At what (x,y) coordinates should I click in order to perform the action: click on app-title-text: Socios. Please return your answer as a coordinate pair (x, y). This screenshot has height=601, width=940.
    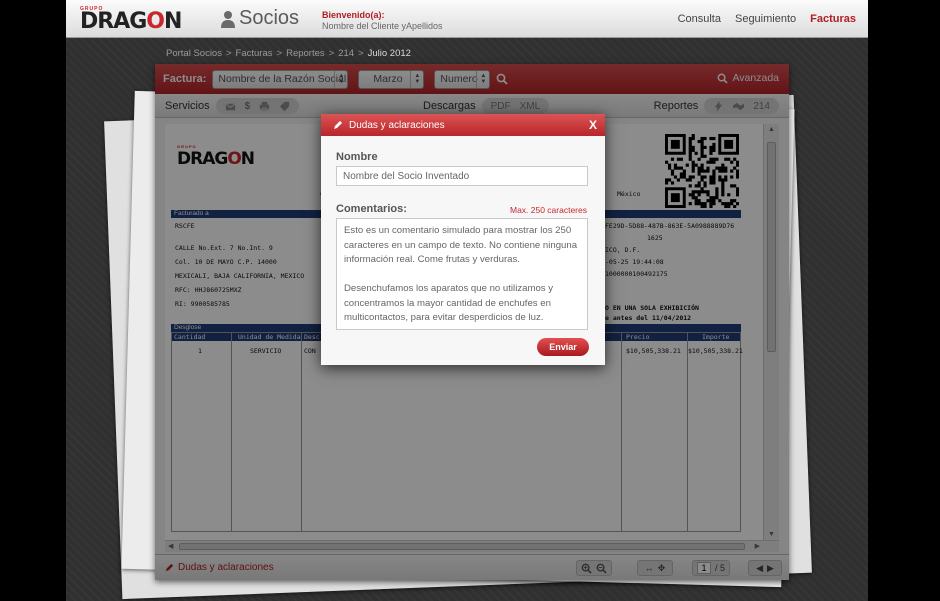
    Looking at the image, I should click on (269, 18).